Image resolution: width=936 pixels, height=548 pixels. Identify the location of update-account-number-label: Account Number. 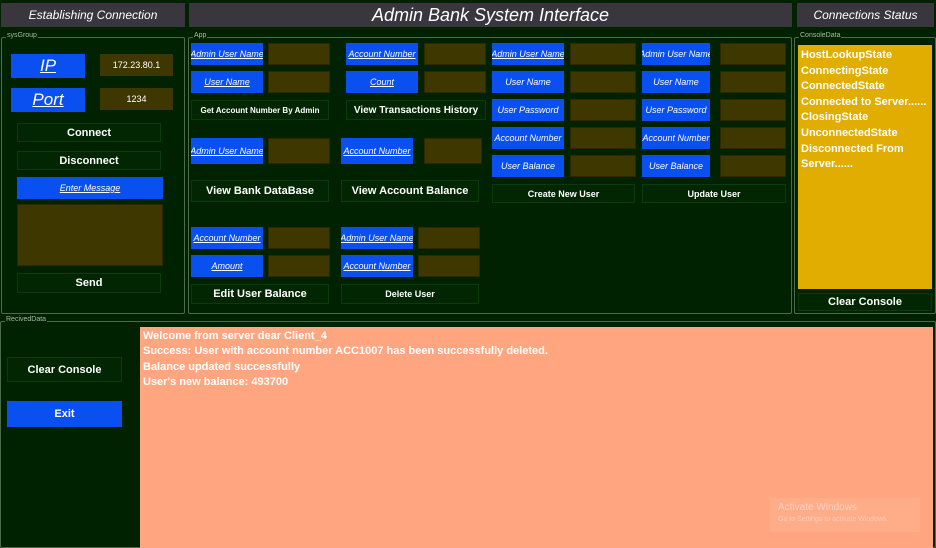
(676, 138).